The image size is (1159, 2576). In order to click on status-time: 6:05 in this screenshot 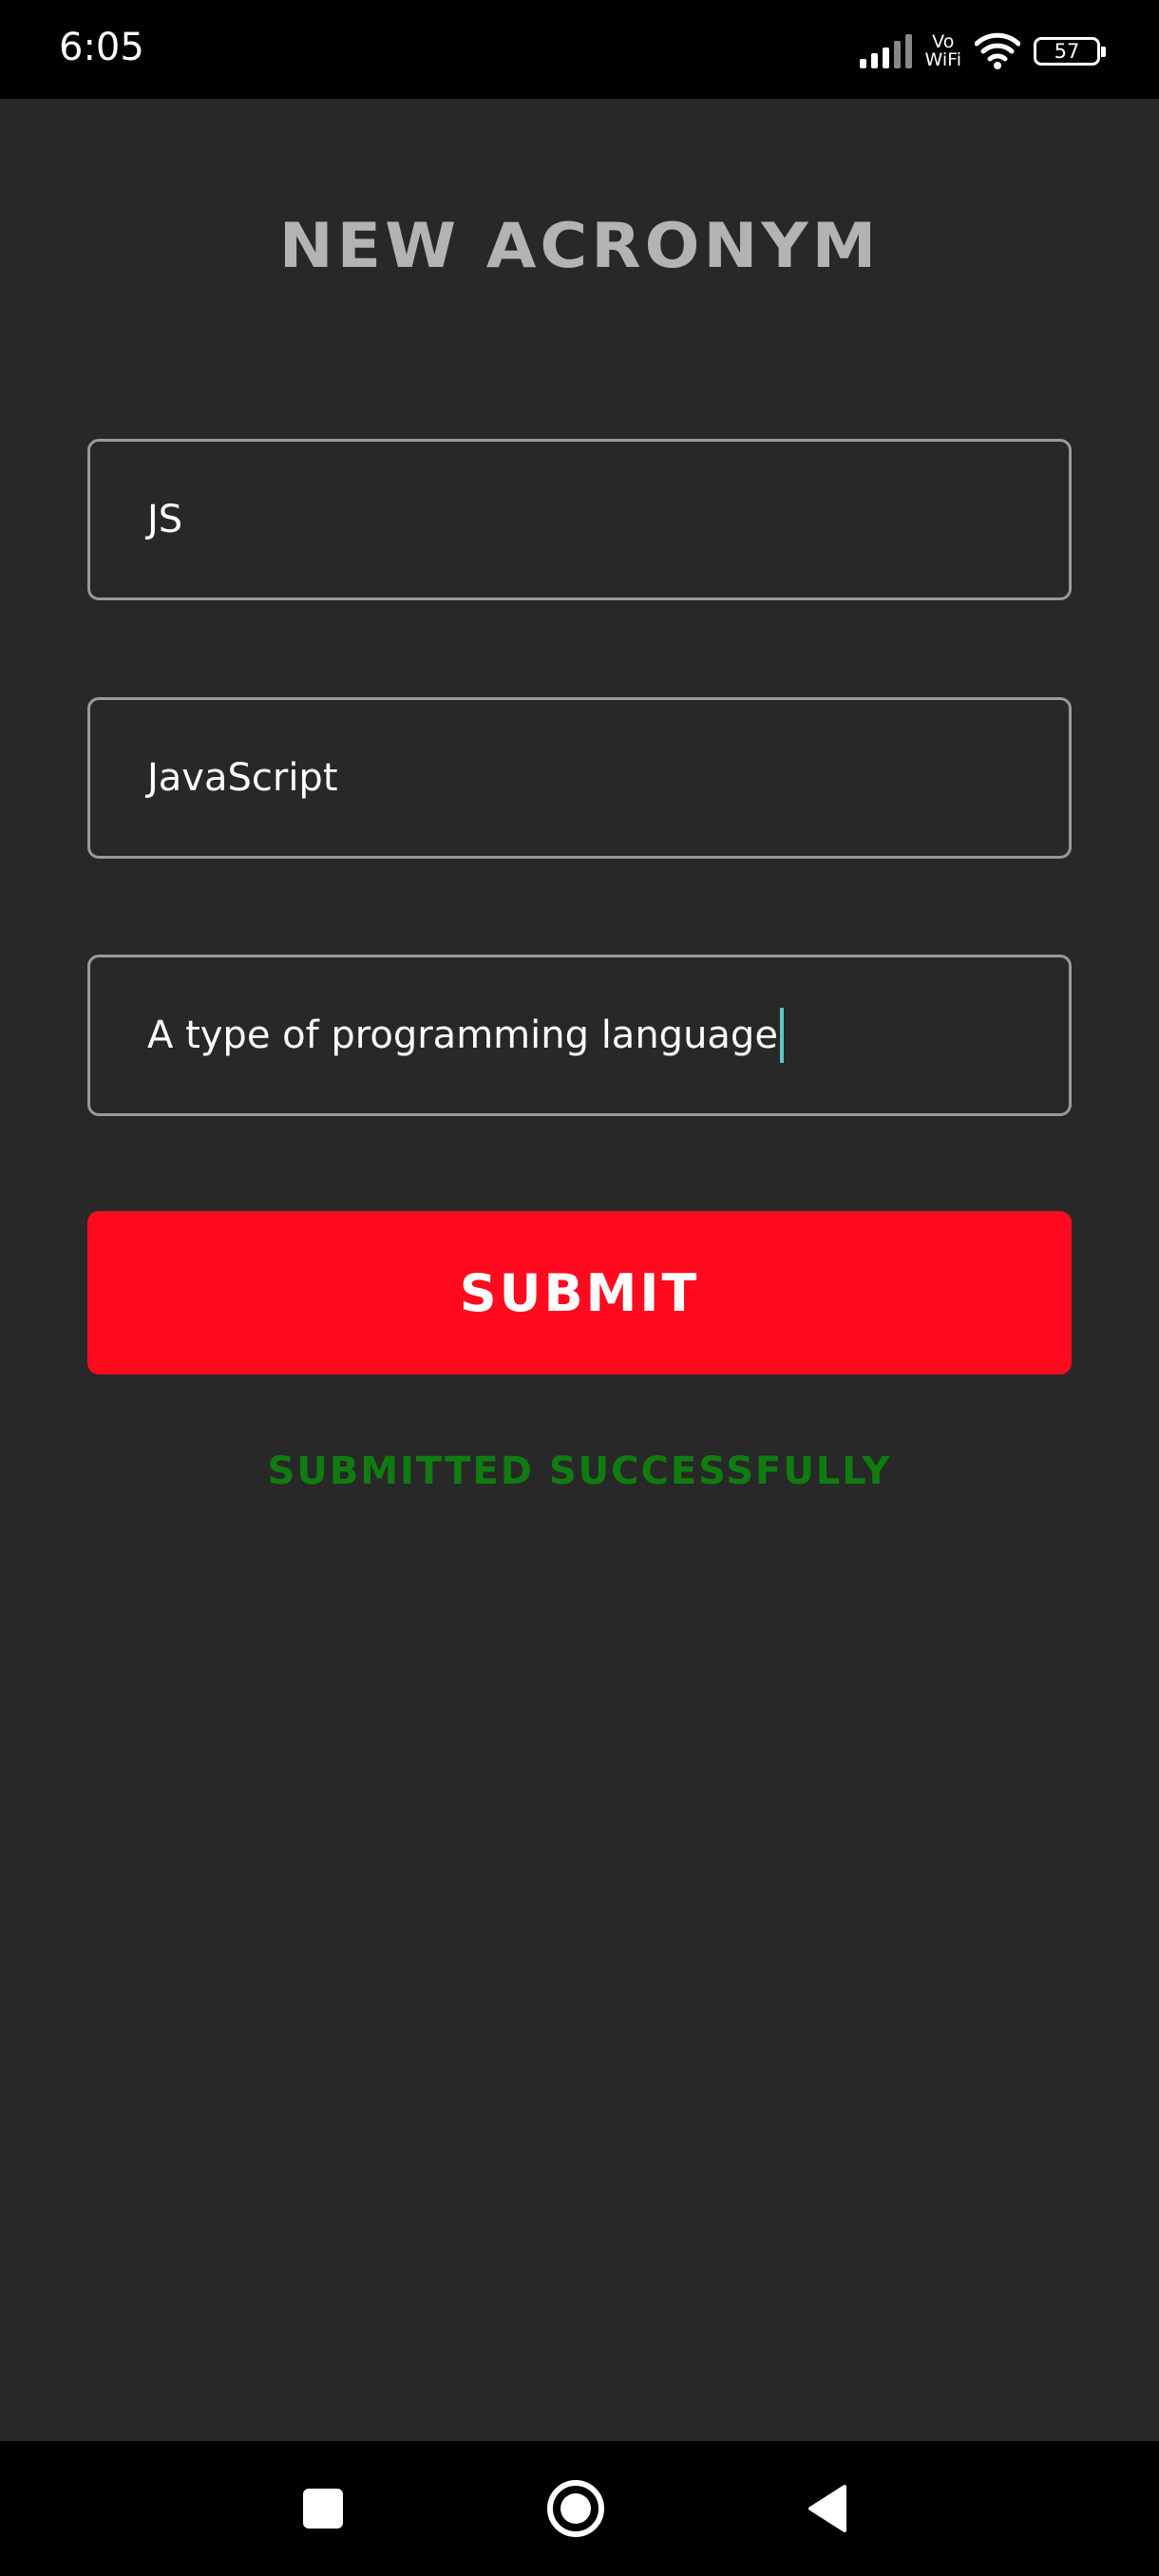, I will do `click(101, 47)`.